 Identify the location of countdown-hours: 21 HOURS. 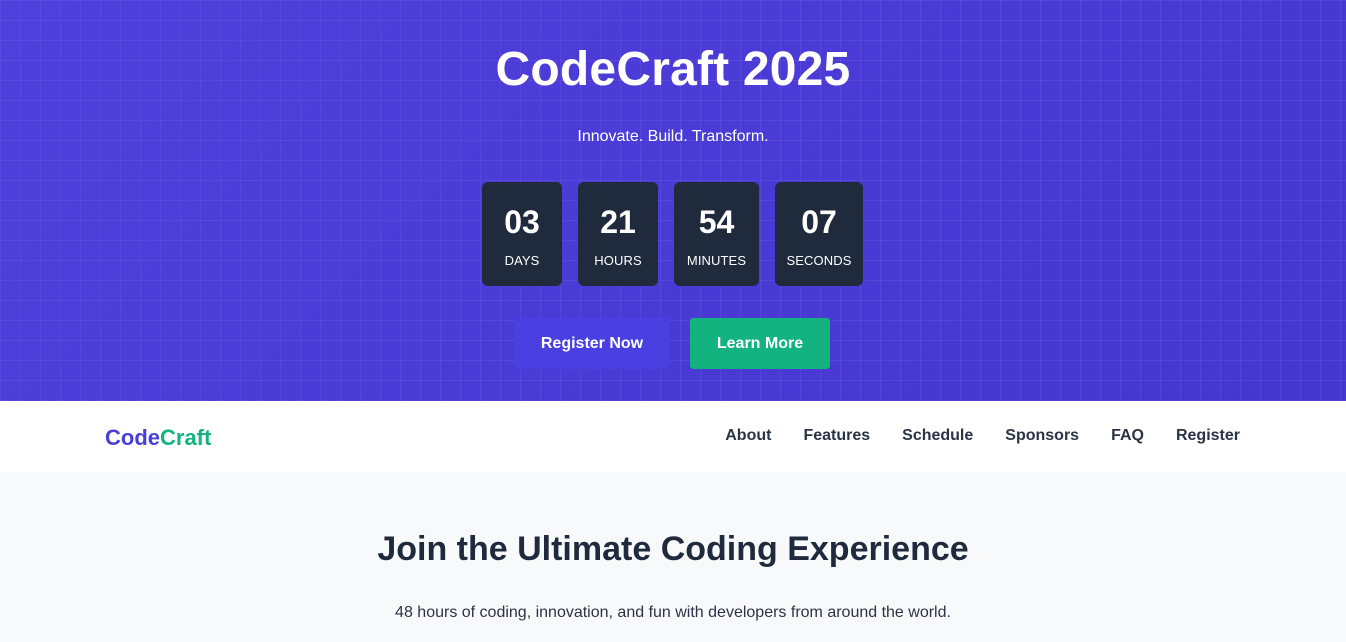
(618, 234).